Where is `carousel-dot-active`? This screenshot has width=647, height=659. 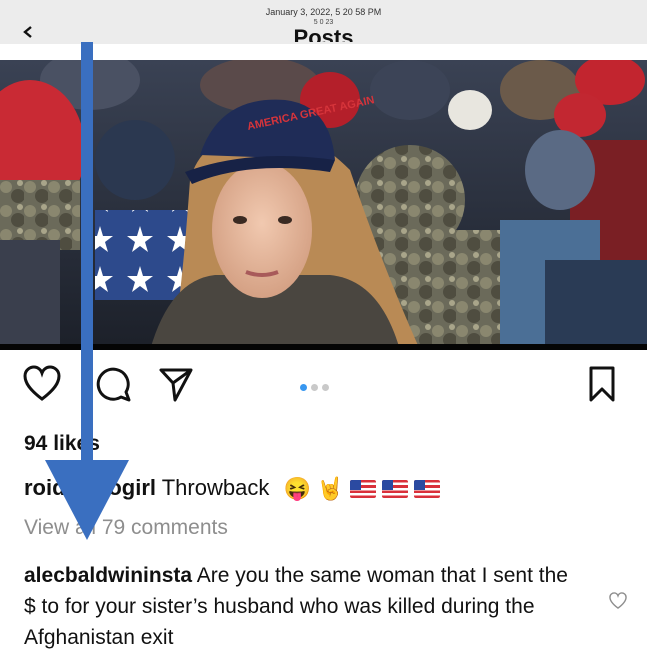
carousel-dot-active is located at coordinates (303, 387).